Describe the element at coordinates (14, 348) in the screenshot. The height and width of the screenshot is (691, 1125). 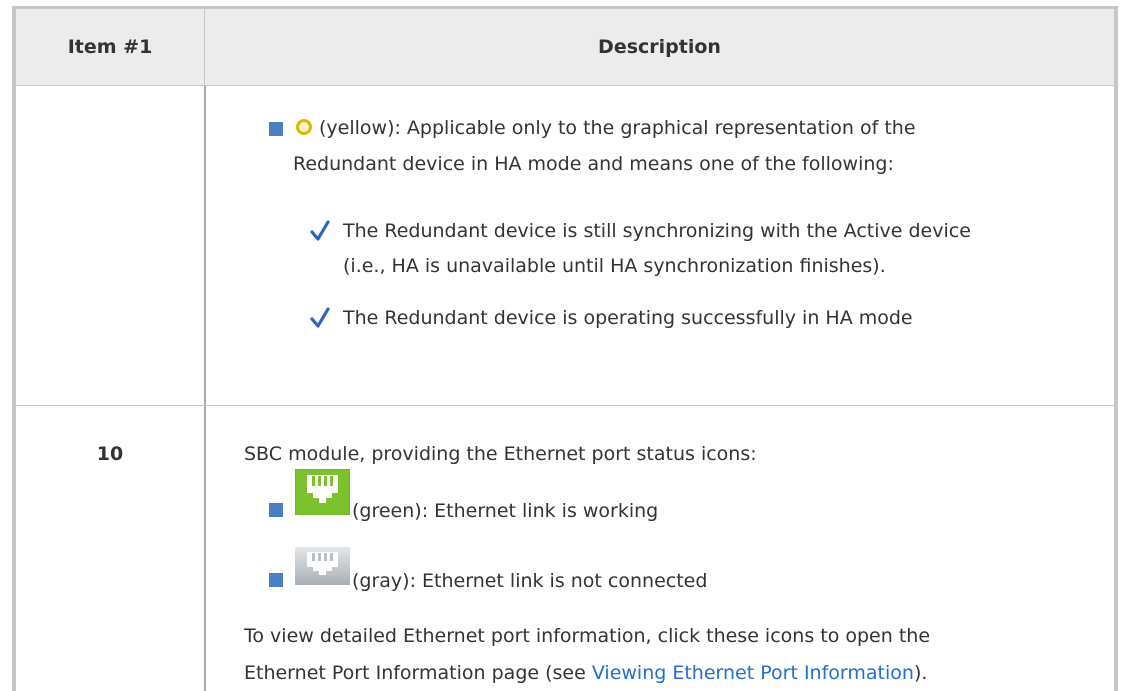
I see `table-left-border` at that location.